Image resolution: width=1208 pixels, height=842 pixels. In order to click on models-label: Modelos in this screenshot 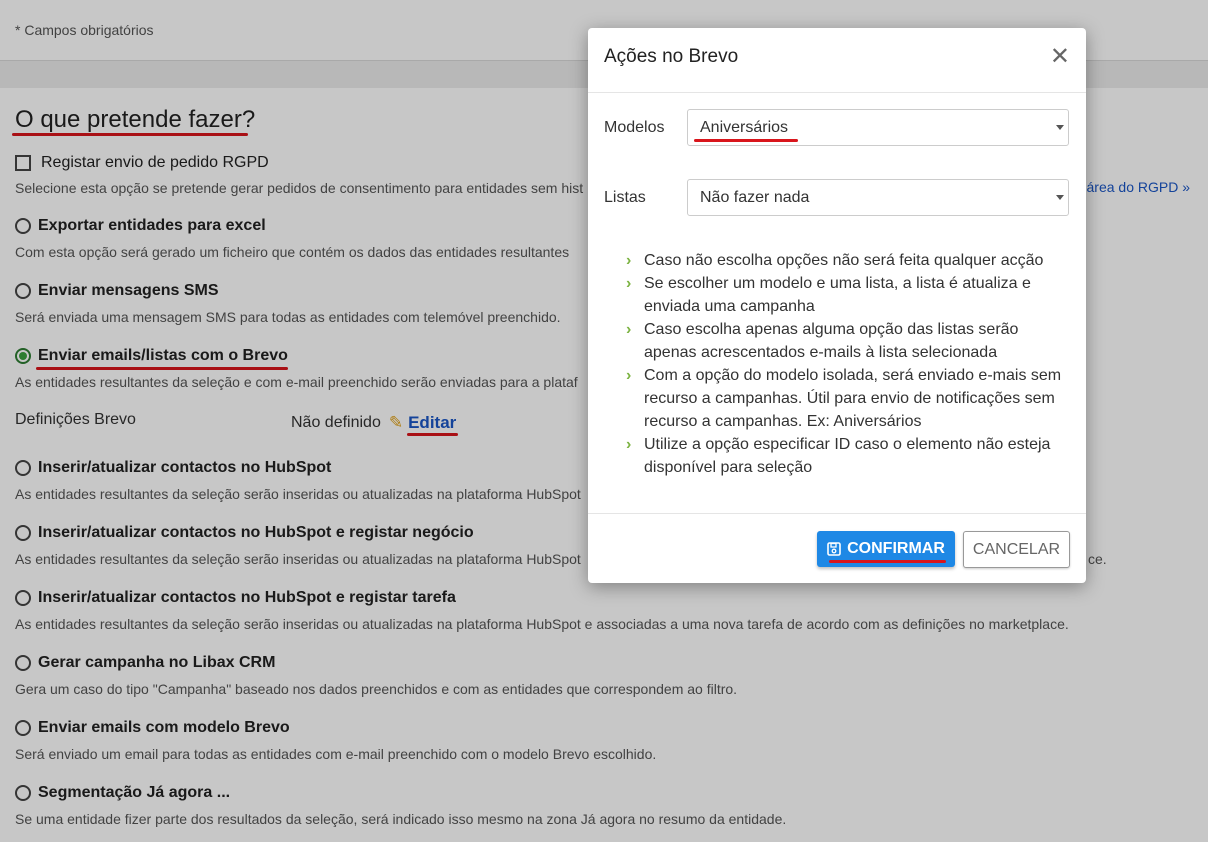, I will do `click(634, 127)`.